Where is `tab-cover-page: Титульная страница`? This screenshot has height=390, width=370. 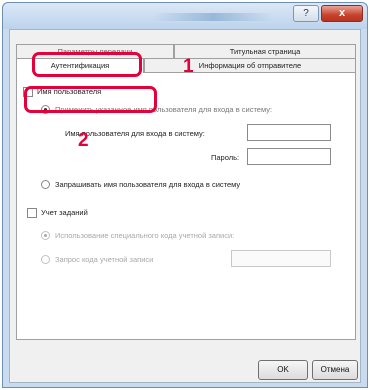
tab-cover-page: Титульная страница is located at coordinates (265, 51).